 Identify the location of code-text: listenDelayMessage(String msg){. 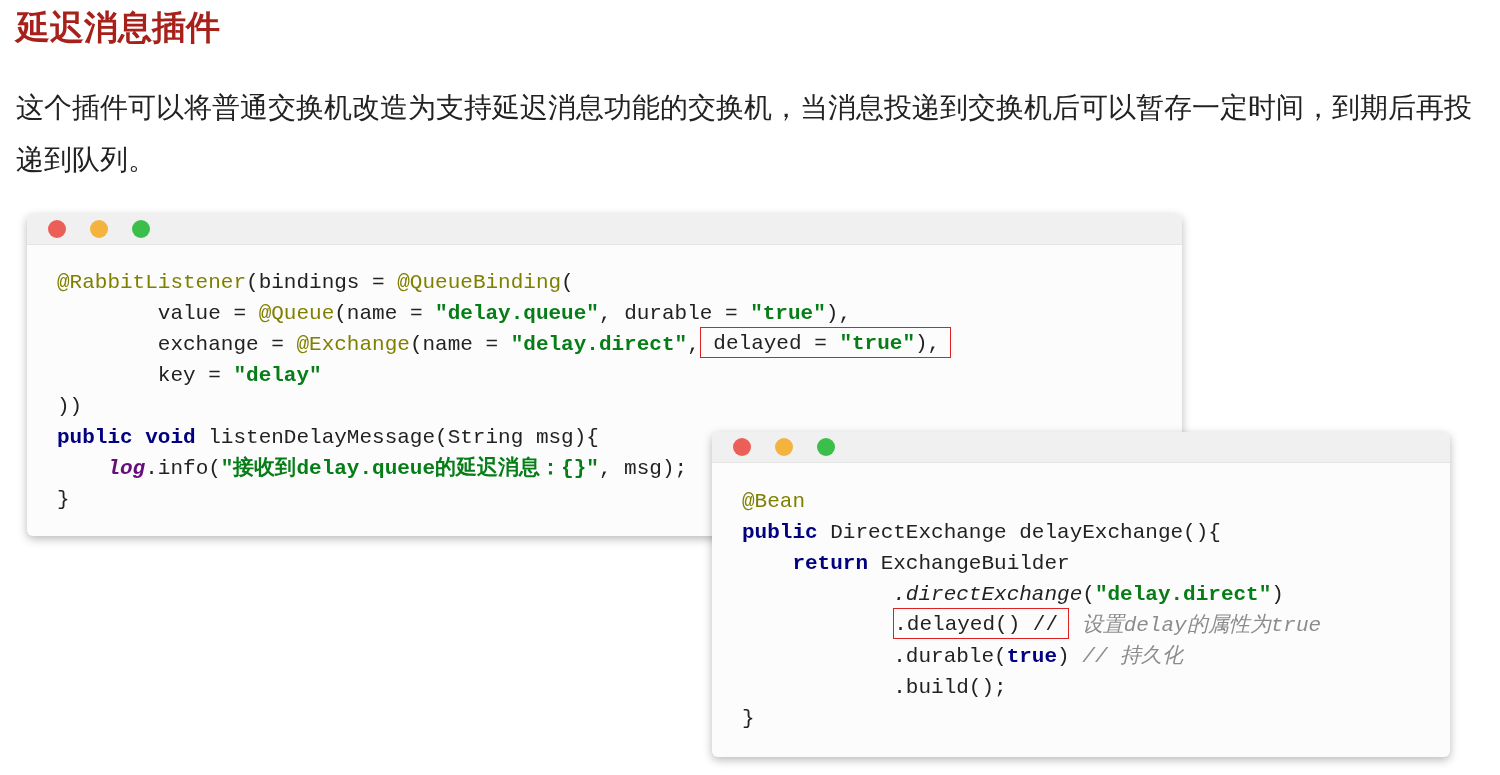
(403, 438).